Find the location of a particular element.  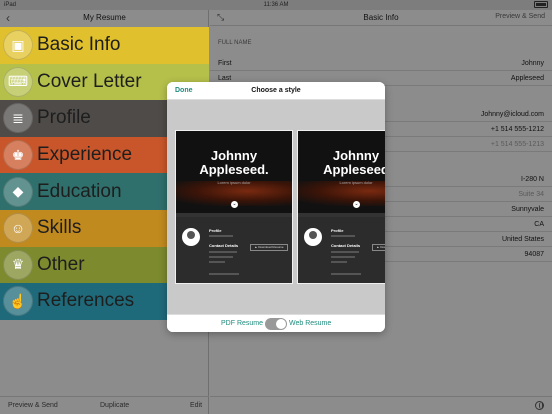

info-row-value: Sunnyvale is located at coordinates (527, 209).